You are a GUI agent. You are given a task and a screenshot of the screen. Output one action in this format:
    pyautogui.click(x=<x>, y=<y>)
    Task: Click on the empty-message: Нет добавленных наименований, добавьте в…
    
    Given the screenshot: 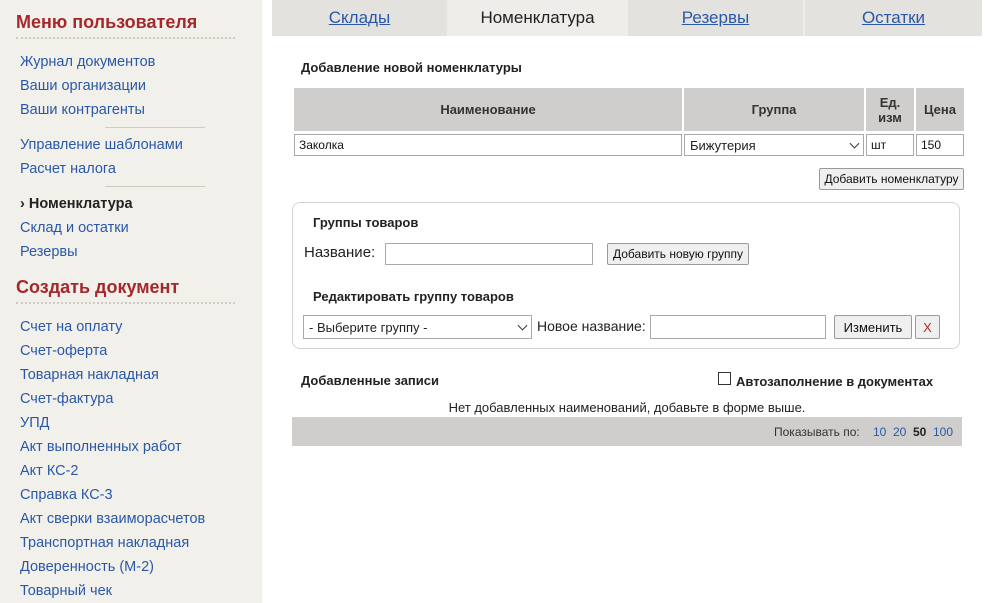 What is the action you would take?
    pyautogui.click(x=627, y=407)
    